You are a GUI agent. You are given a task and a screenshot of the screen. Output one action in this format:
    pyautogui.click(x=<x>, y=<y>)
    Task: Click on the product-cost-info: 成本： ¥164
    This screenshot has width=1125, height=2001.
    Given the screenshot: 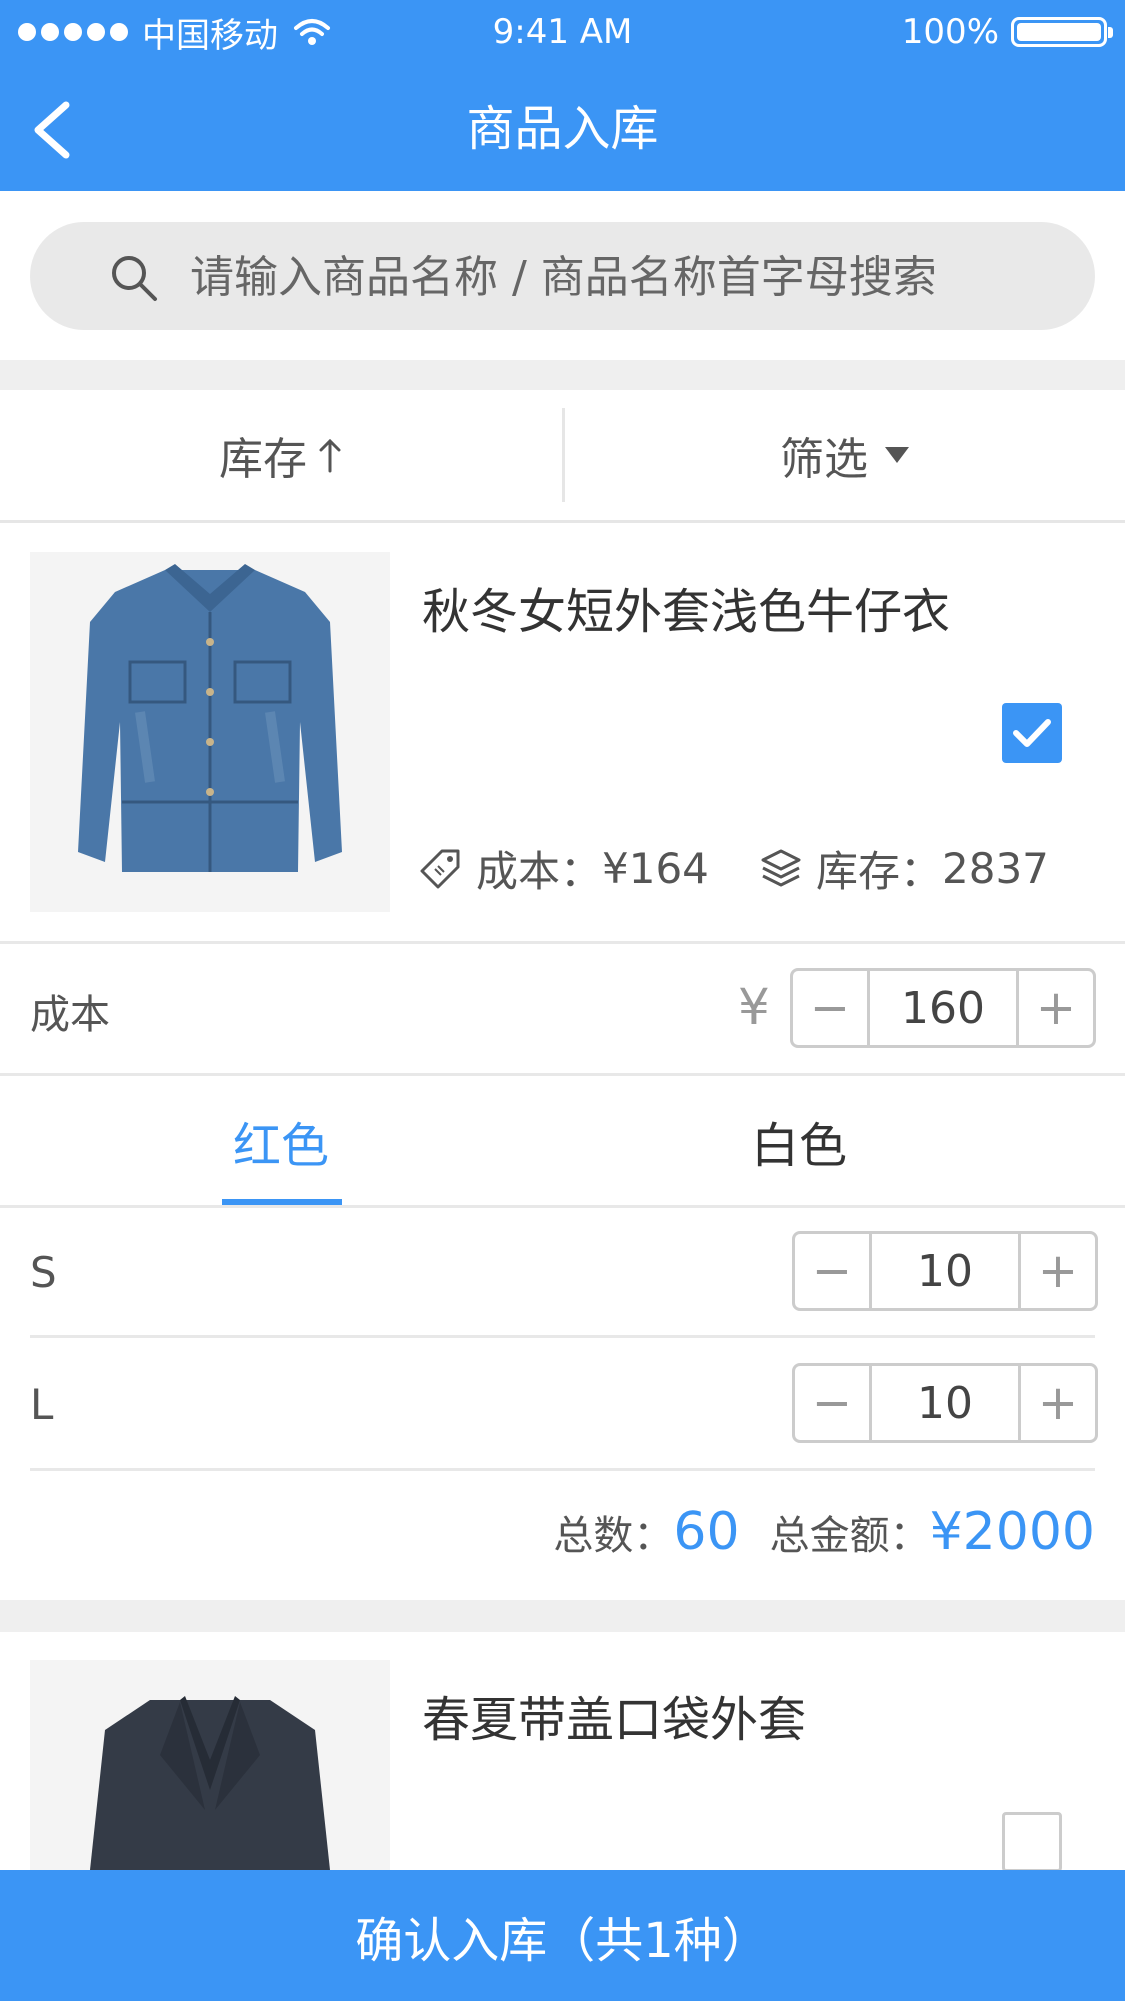 What is the action you would take?
    pyautogui.click(x=564, y=868)
    